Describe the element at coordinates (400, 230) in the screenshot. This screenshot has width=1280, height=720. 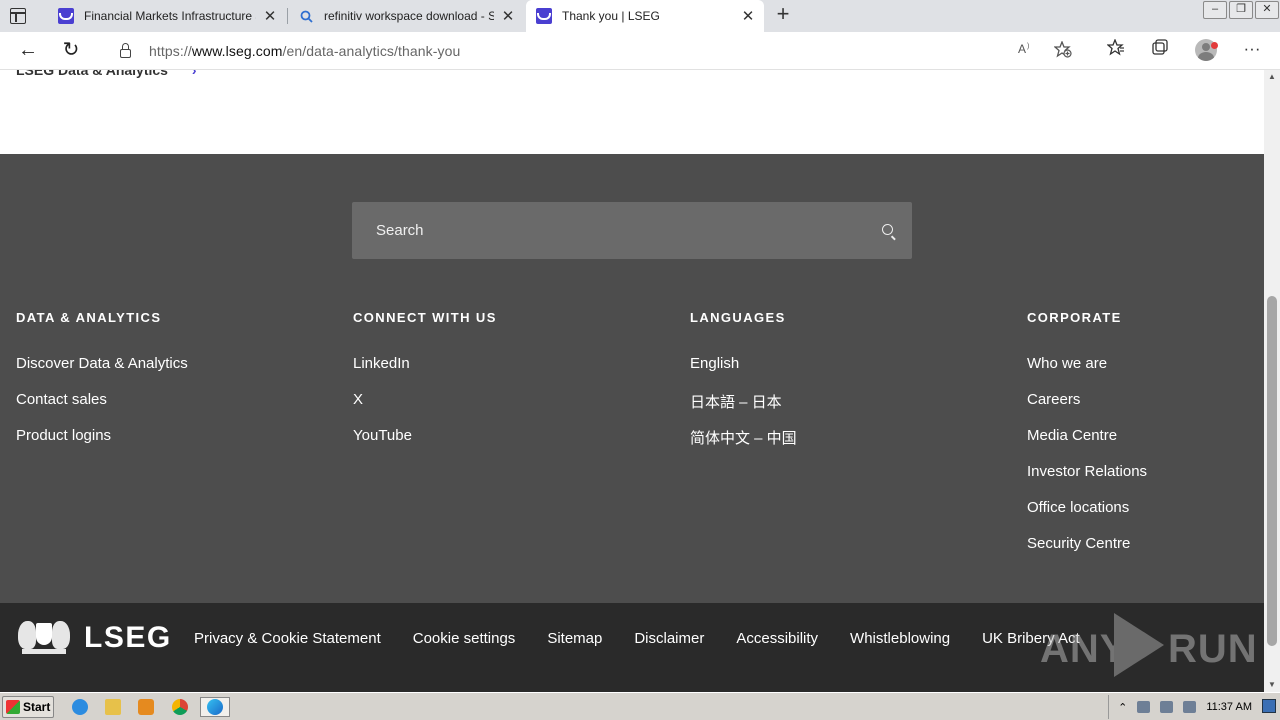
I see `search-input: Search` at that location.